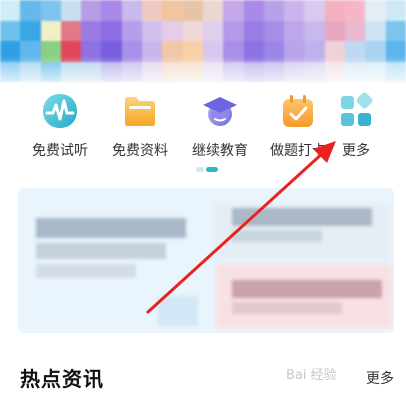  What do you see at coordinates (298, 111) in the screenshot?
I see `calendar-check-icon` at bounding box center [298, 111].